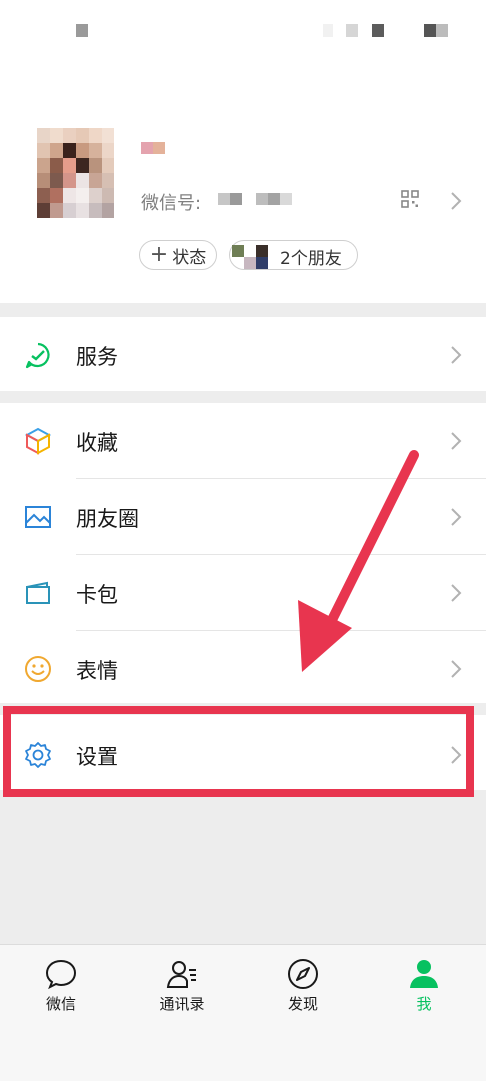  I want to click on image-icon, so click(38, 517).